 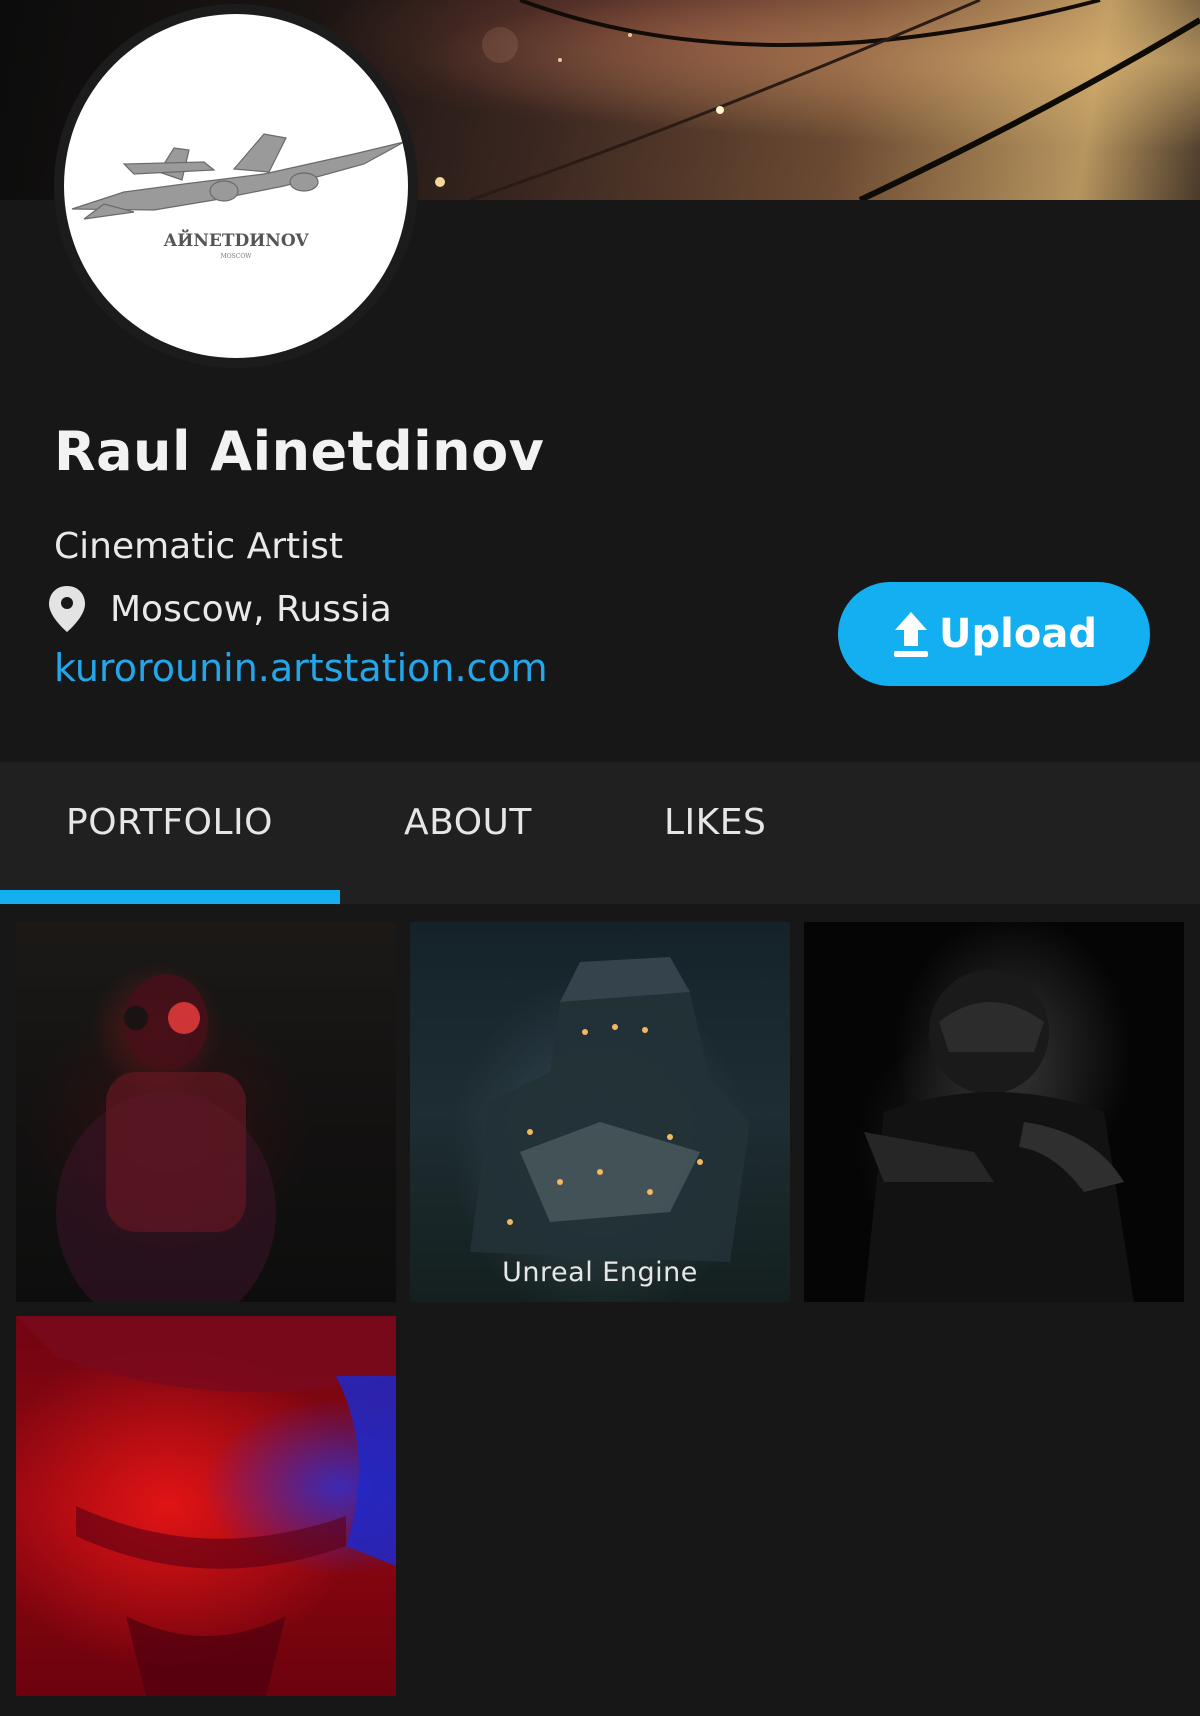 What do you see at coordinates (301, 668) in the screenshot?
I see `website-link: kurorounin.artstation.com` at bounding box center [301, 668].